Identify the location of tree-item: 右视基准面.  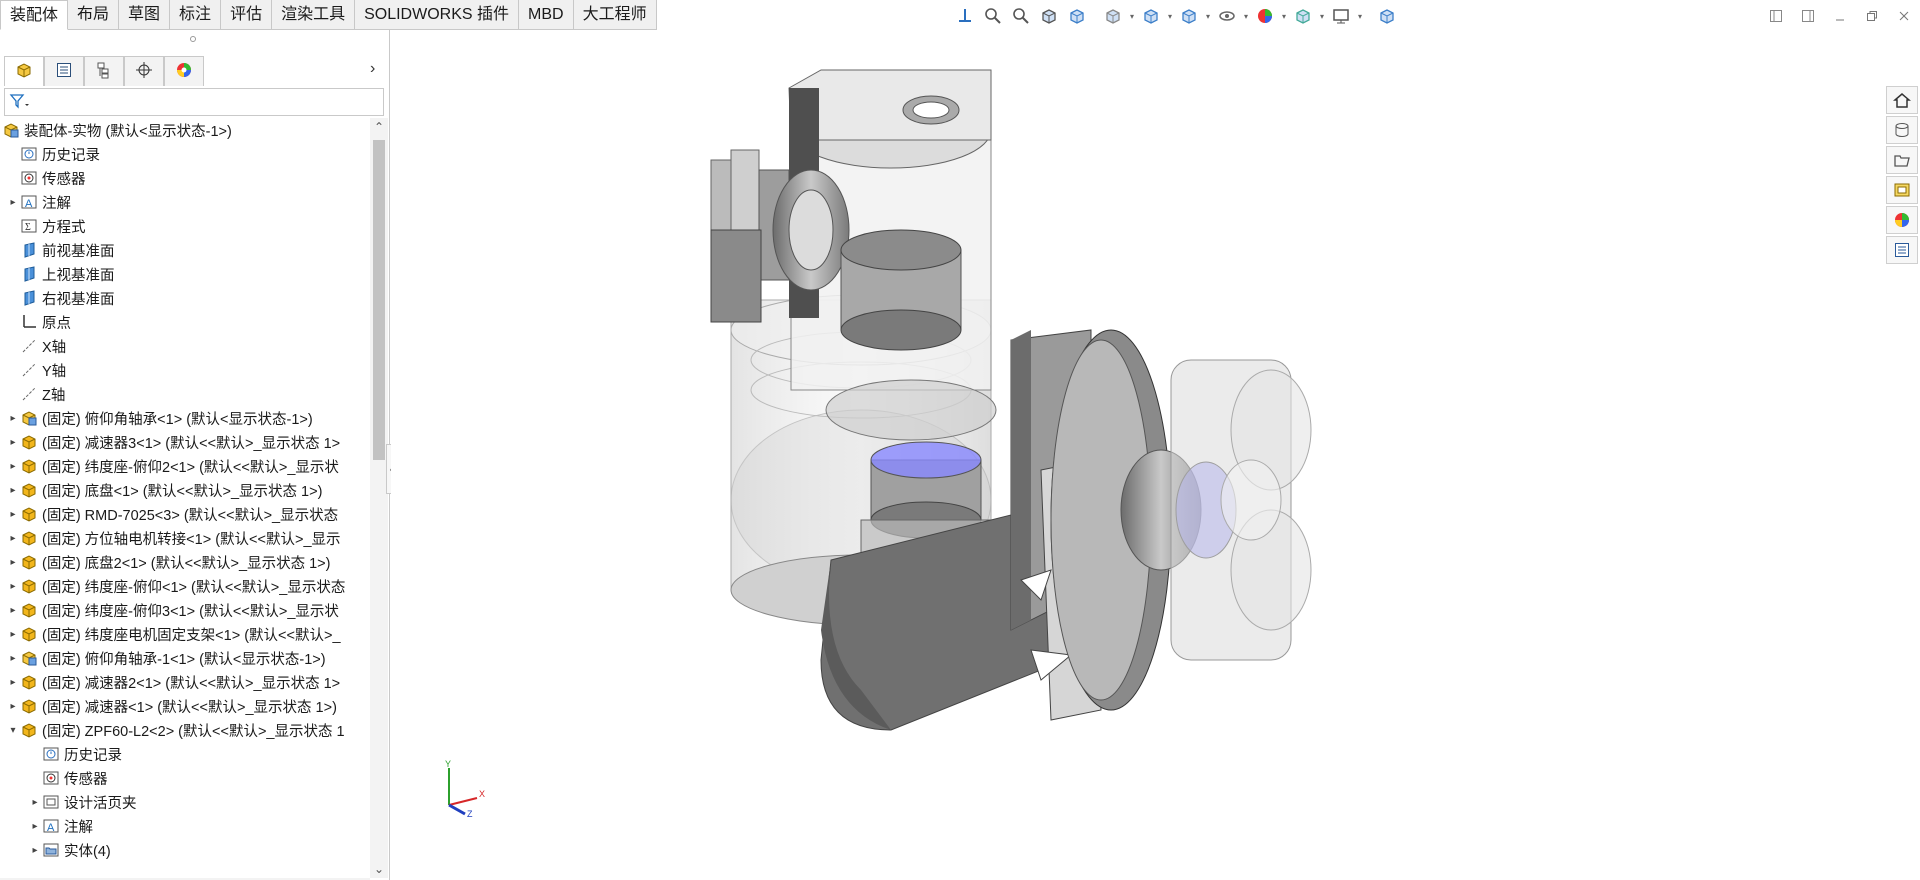
(184, 298).